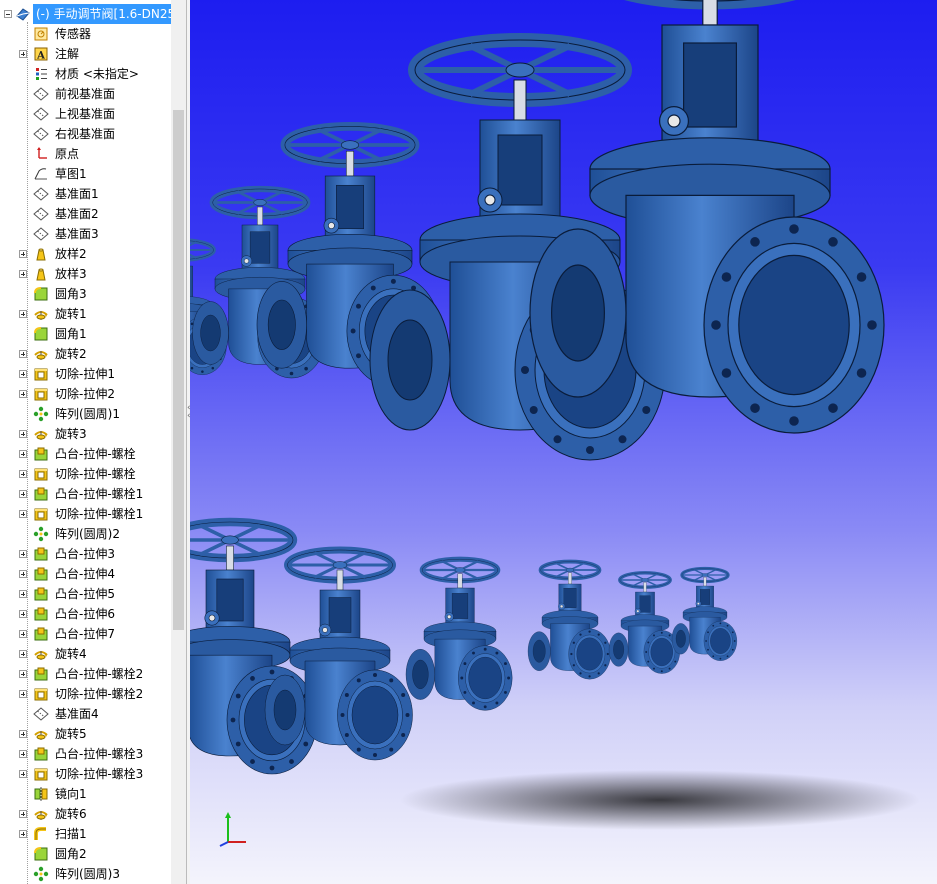  What do you see at coordinates (77, 714) in the screenshot?
I see `tree-item-label: 基准面4` at bounding box center [77, 714].